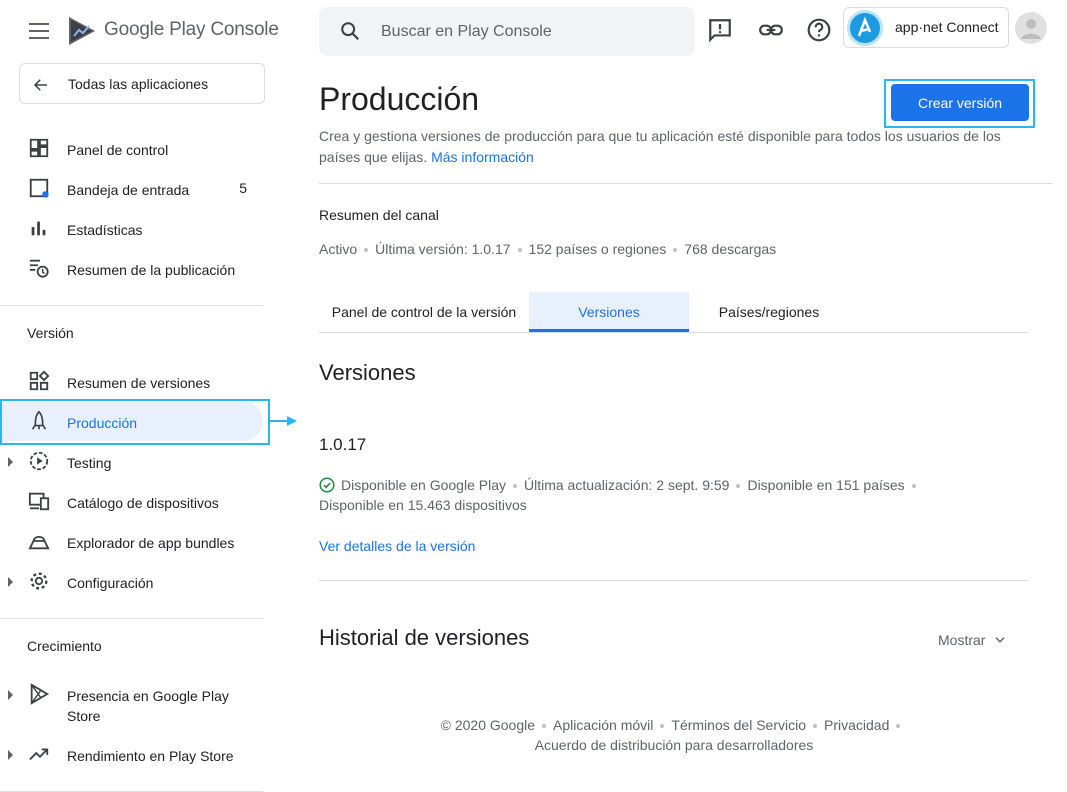 The height and width of the screenshot is (792, 1067). I want to click on sidebar-item-label: Configuración, so click(110, 583).